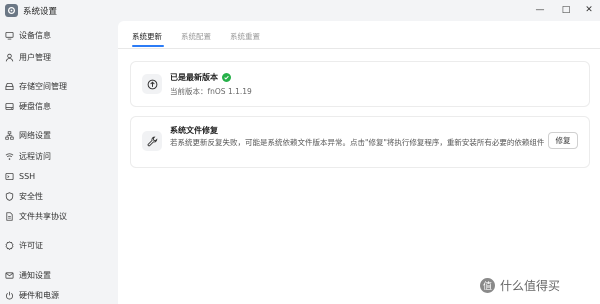  Describe the element at coordinates (487, 285) in the screenshot. I see `watermark-badge: 值` at that location.